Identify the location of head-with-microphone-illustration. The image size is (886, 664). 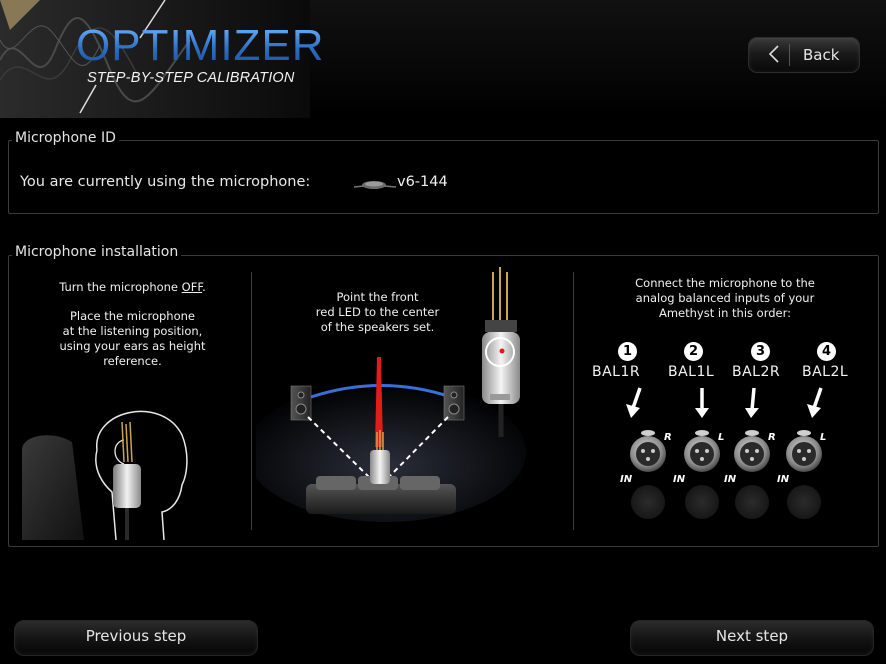
(105, 475).